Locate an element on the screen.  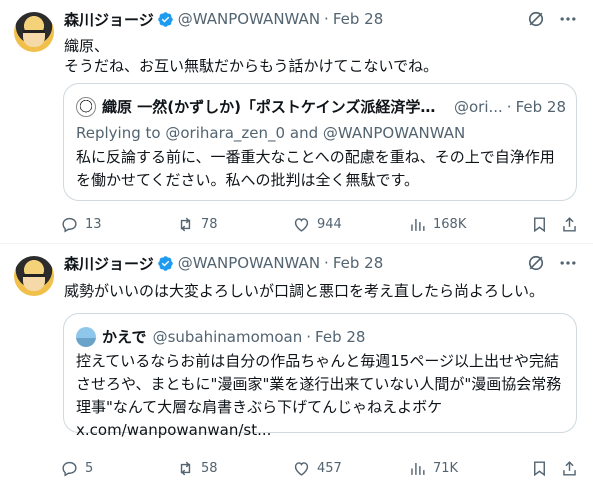
views-button: 71K is located at coordinates (433, 468).